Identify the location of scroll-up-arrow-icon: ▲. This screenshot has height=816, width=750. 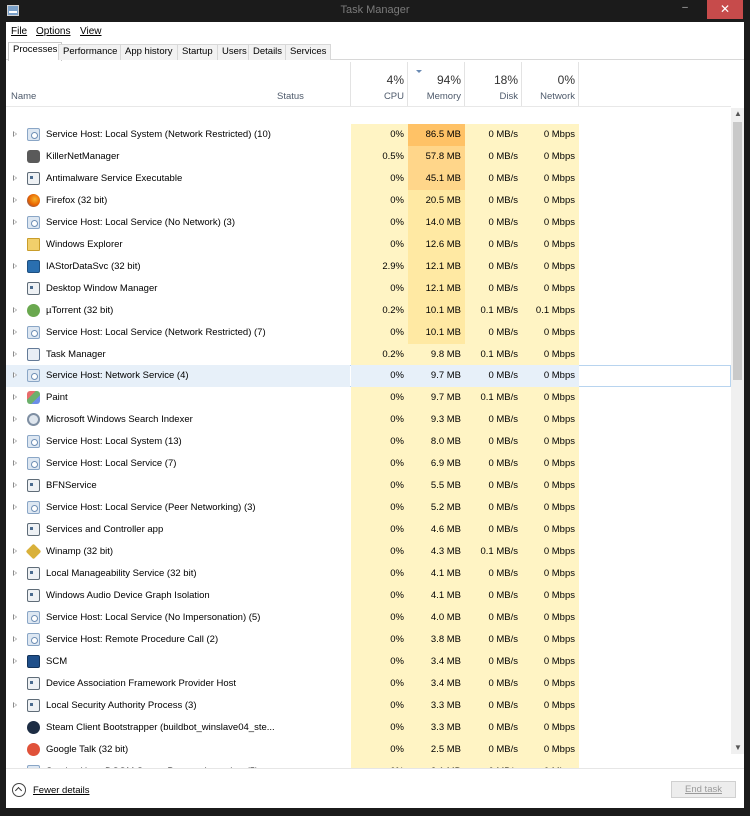
(738, 114).